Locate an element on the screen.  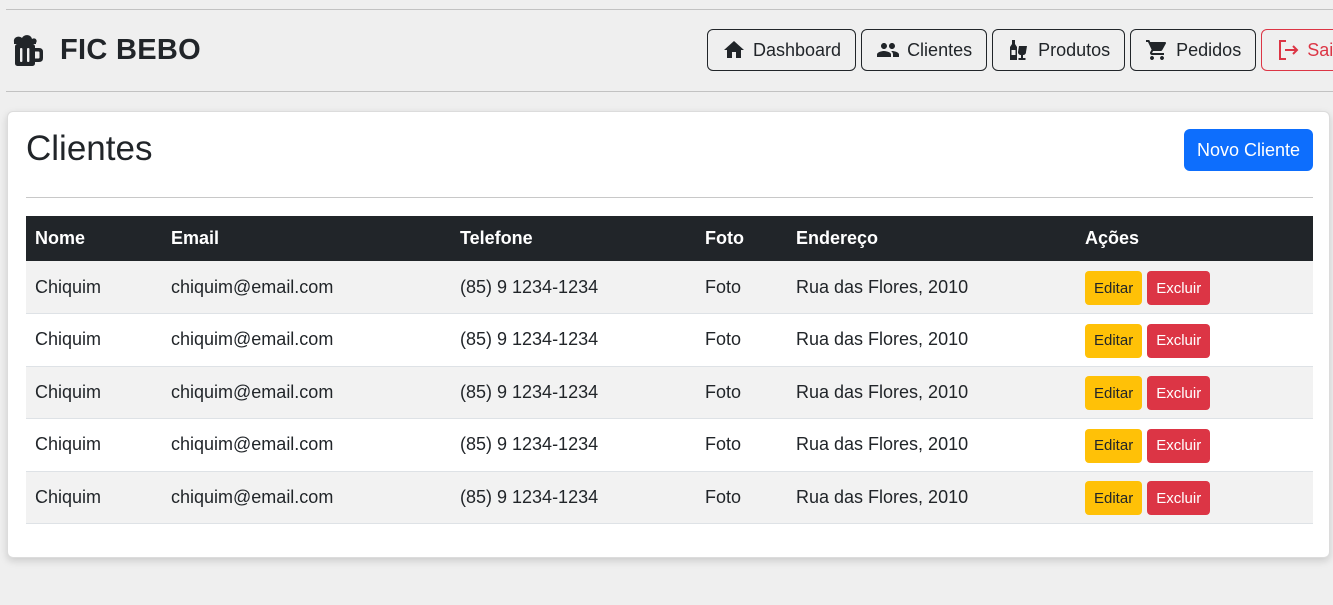
cart-icon is located at coordinates (1156, 50).